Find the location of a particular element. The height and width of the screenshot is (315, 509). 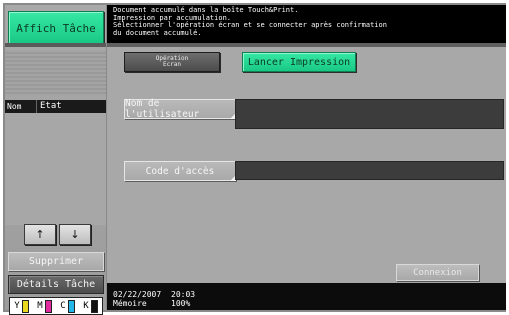

operation-label-line2: Ecran is located at coordinates (172, 64).